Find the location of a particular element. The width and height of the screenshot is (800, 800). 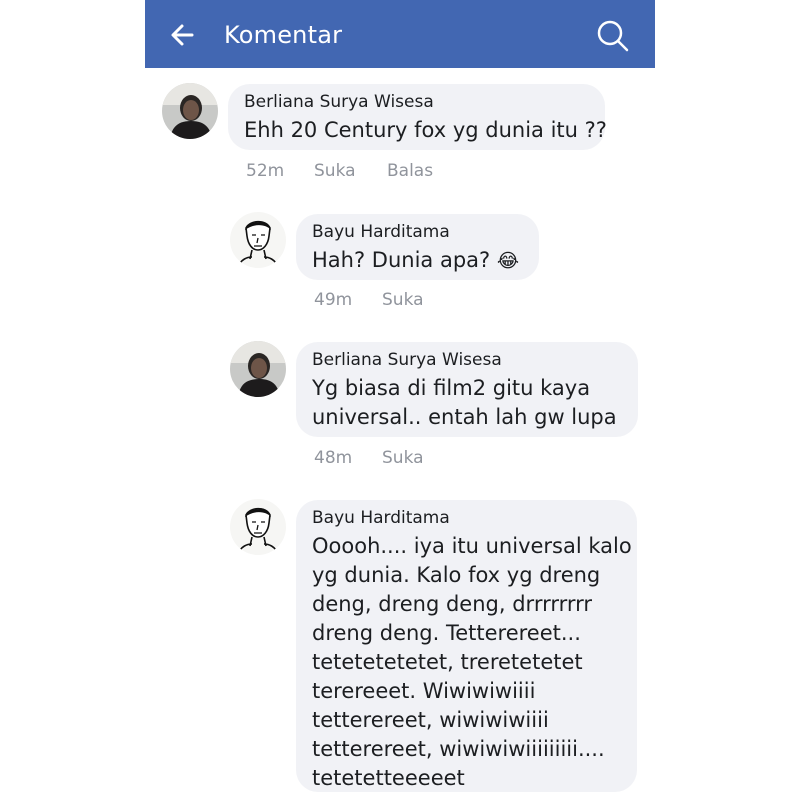

comment-text-line: deng, dreng deng, drrrrrrrr is located at coordinates (452, 604).